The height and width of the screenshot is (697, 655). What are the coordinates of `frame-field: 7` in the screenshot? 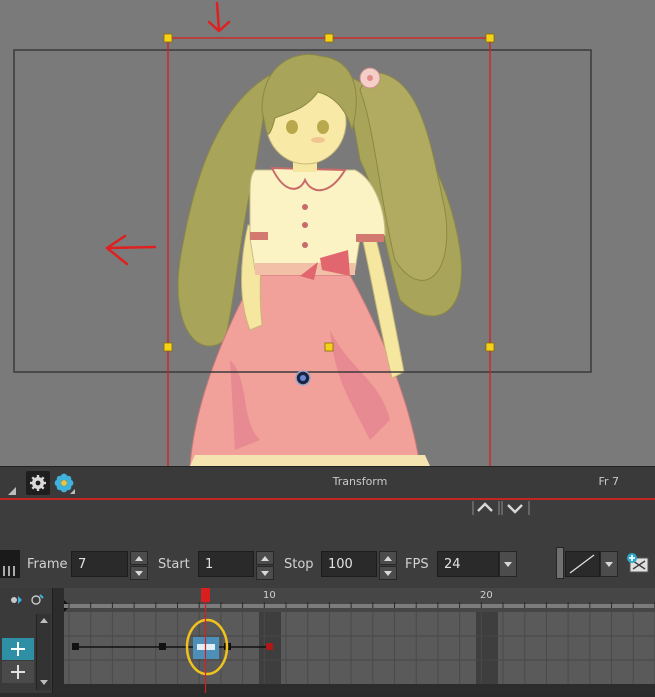 It's located at (99, 564).